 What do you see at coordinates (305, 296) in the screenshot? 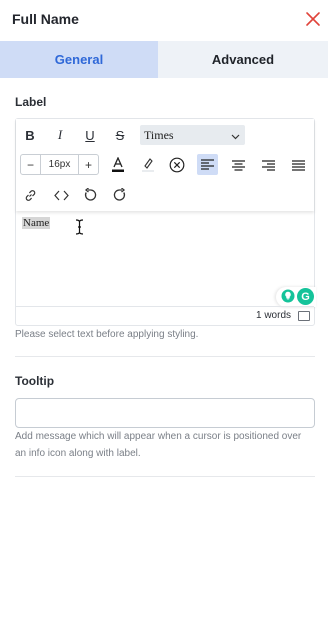
I see `grammarly-icon: G` at bounding box center [305, 296].